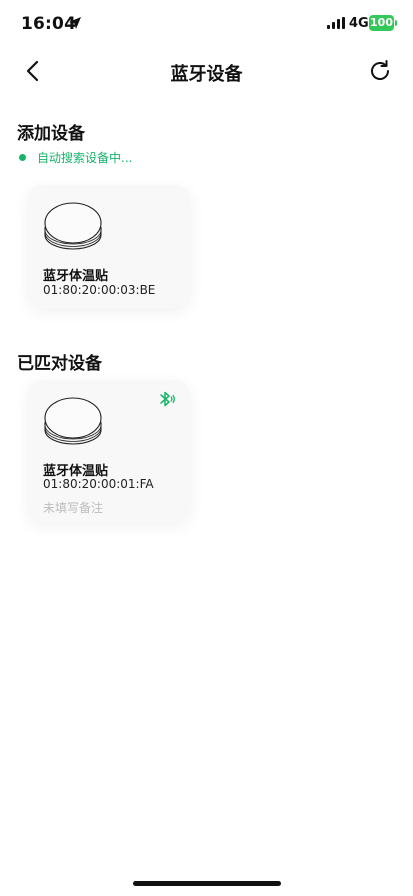 The height and width of the screenshot is (896, 413). I want to click on device-mac: 01:80:20:00:01:FA, so click(98, 484).